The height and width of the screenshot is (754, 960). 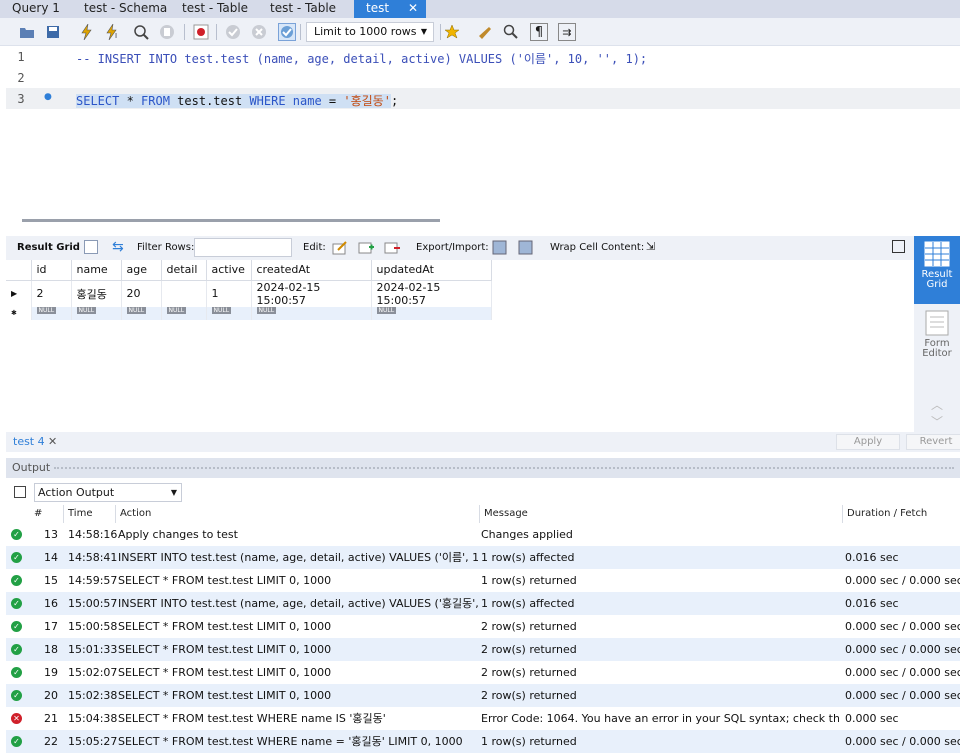 What do you see at coordinates (21, 57) in the screenshot?
I see `line-number: 1` at bounding box center [21, 57].